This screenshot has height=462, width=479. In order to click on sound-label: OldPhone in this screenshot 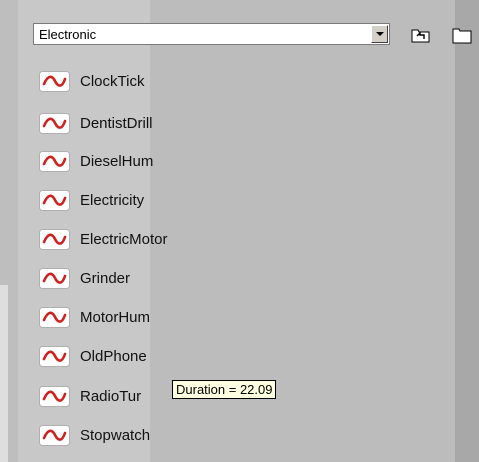, I will do `click(113, 356)`.